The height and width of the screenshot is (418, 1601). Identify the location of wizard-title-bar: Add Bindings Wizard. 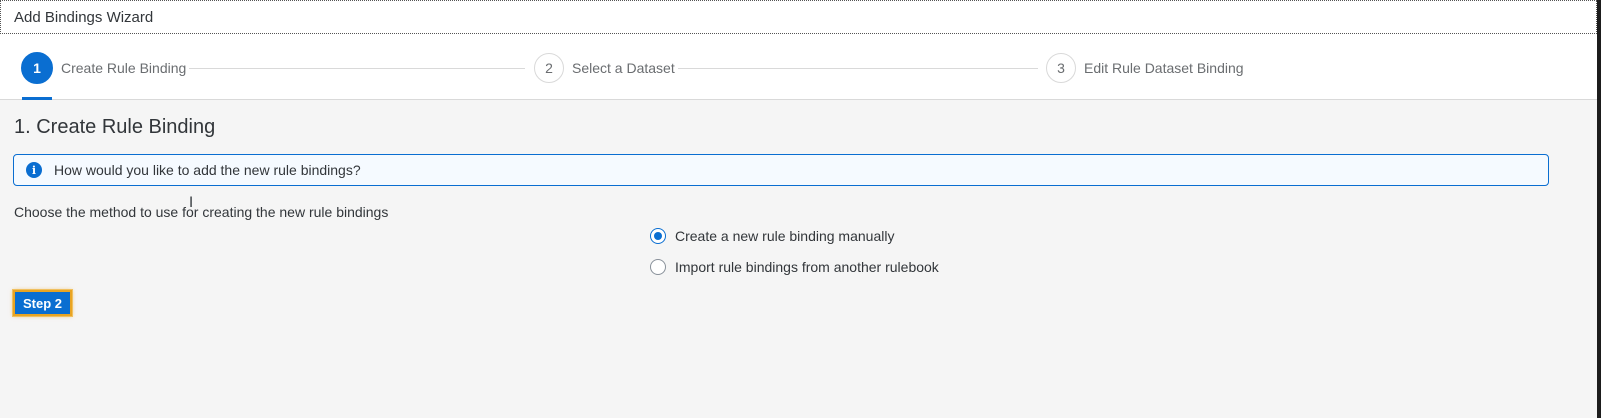
(798, 17).